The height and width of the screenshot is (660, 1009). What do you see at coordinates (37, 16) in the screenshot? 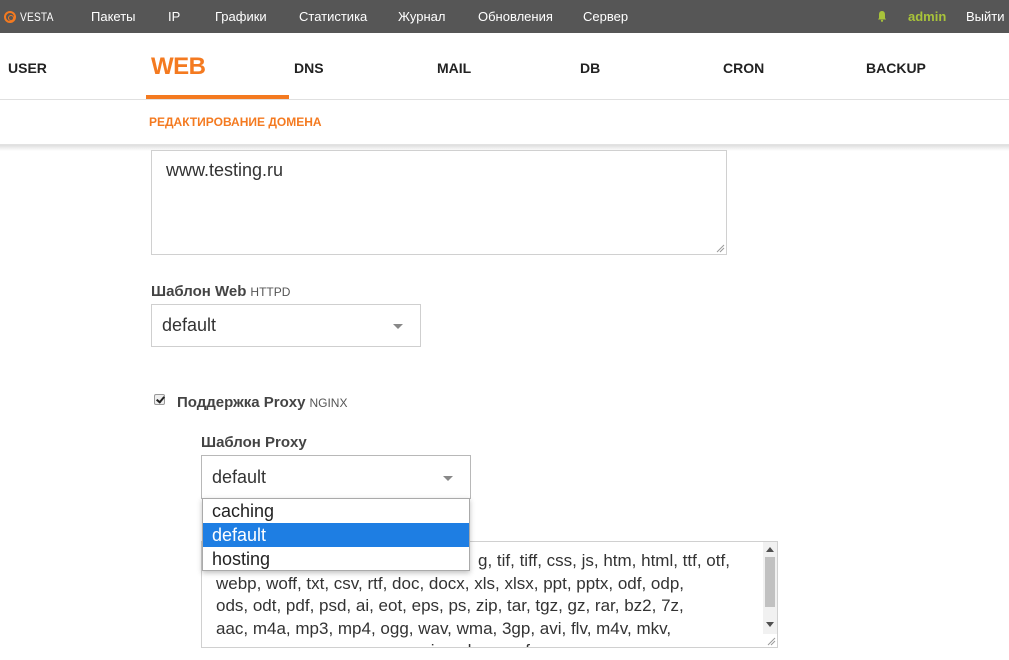
I see `logo-text: VESTA` at bounding box center [37, 16].